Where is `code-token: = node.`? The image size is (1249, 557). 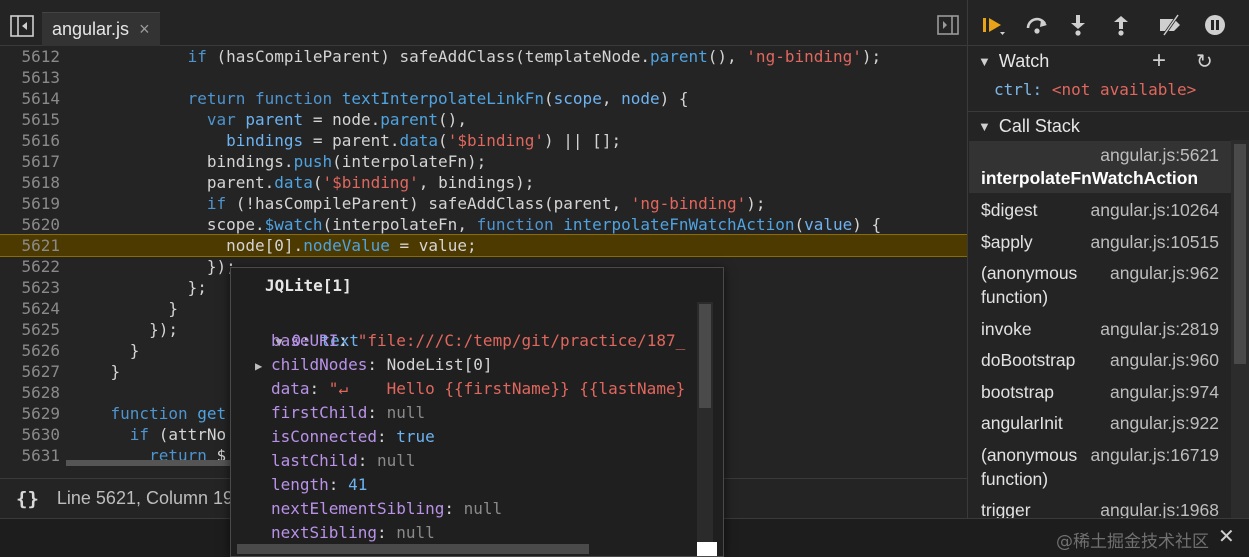 code-token: = node. is located at coordinates (342, 119).